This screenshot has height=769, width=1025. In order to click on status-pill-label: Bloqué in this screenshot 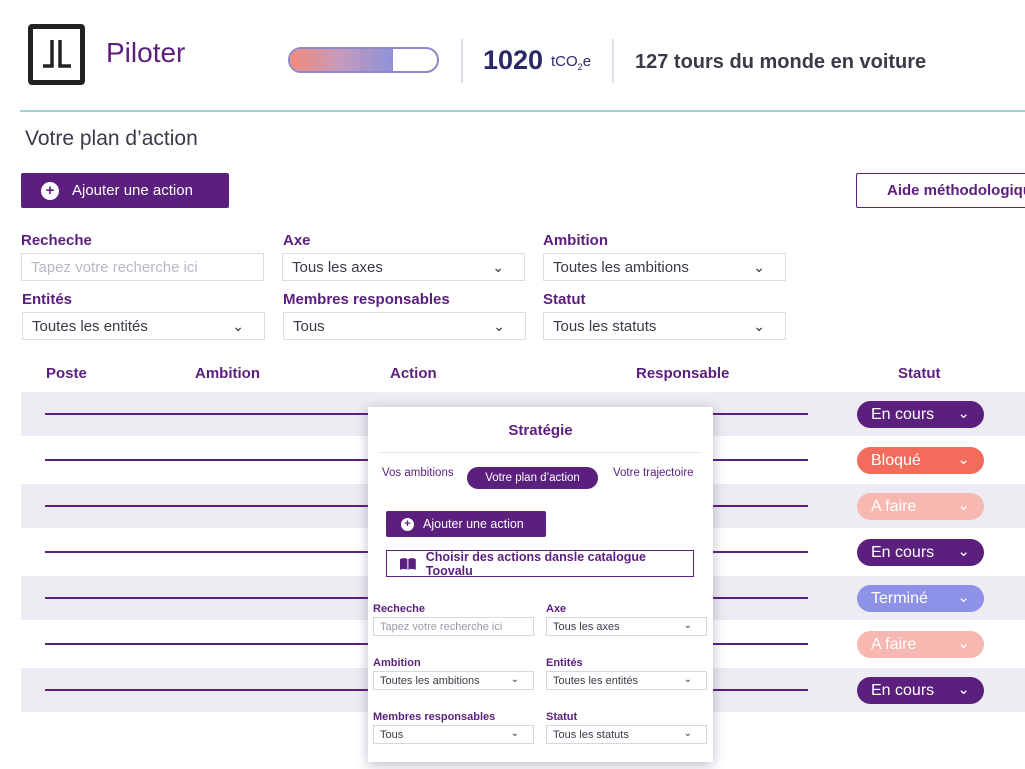, I will do `click(896, 460)`.